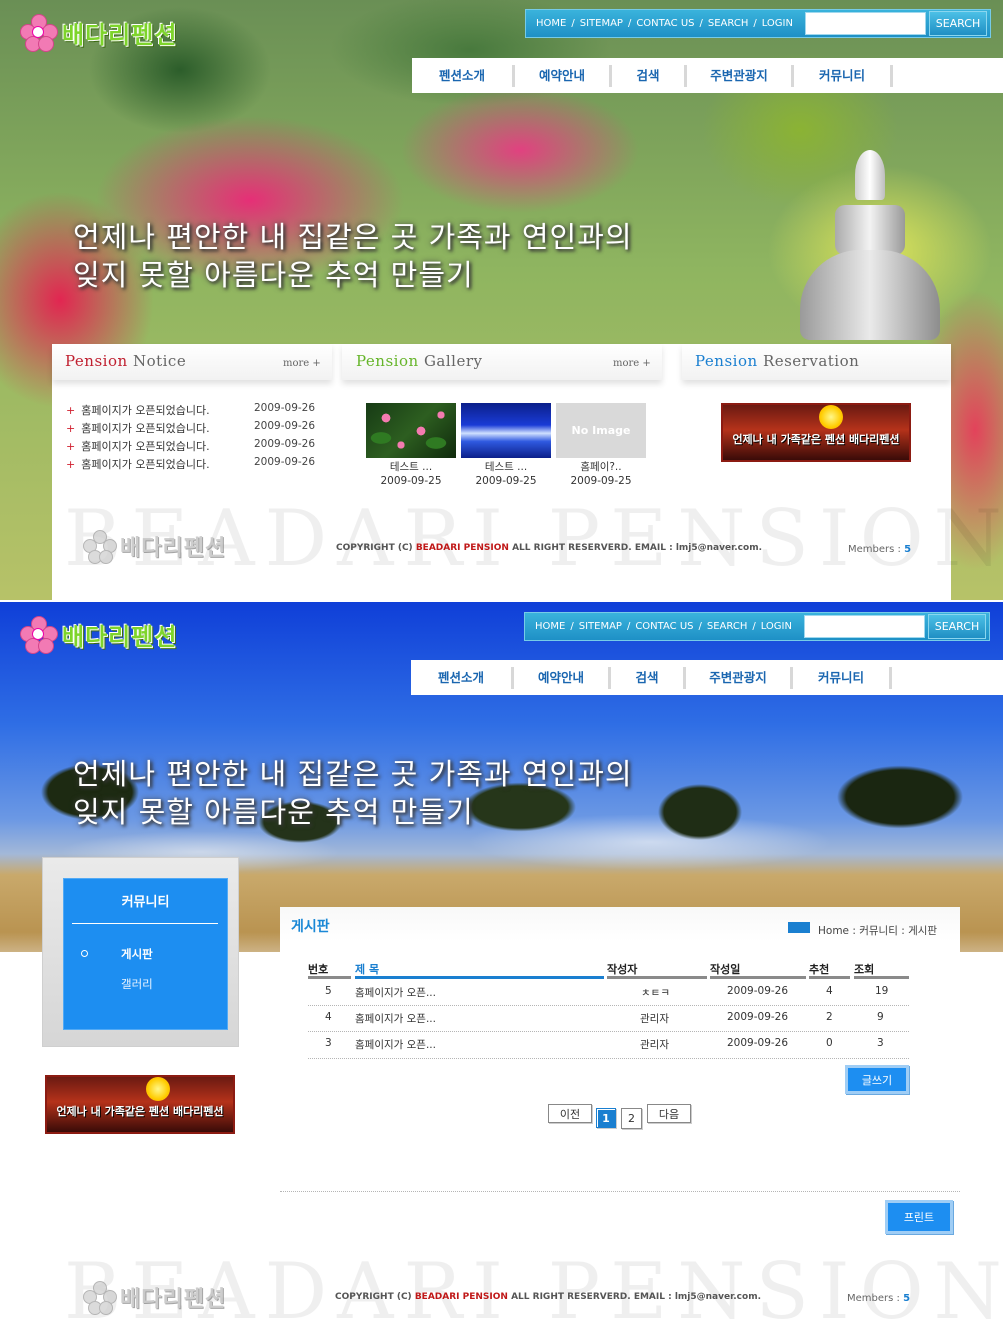 Image resolution: width=1003 pixels, height=1343 pixels. What do you see at coordinates (411, 430) in the screenshot?
I see `gallery-thumb-lily-pond` at bounding box center [411, 430].